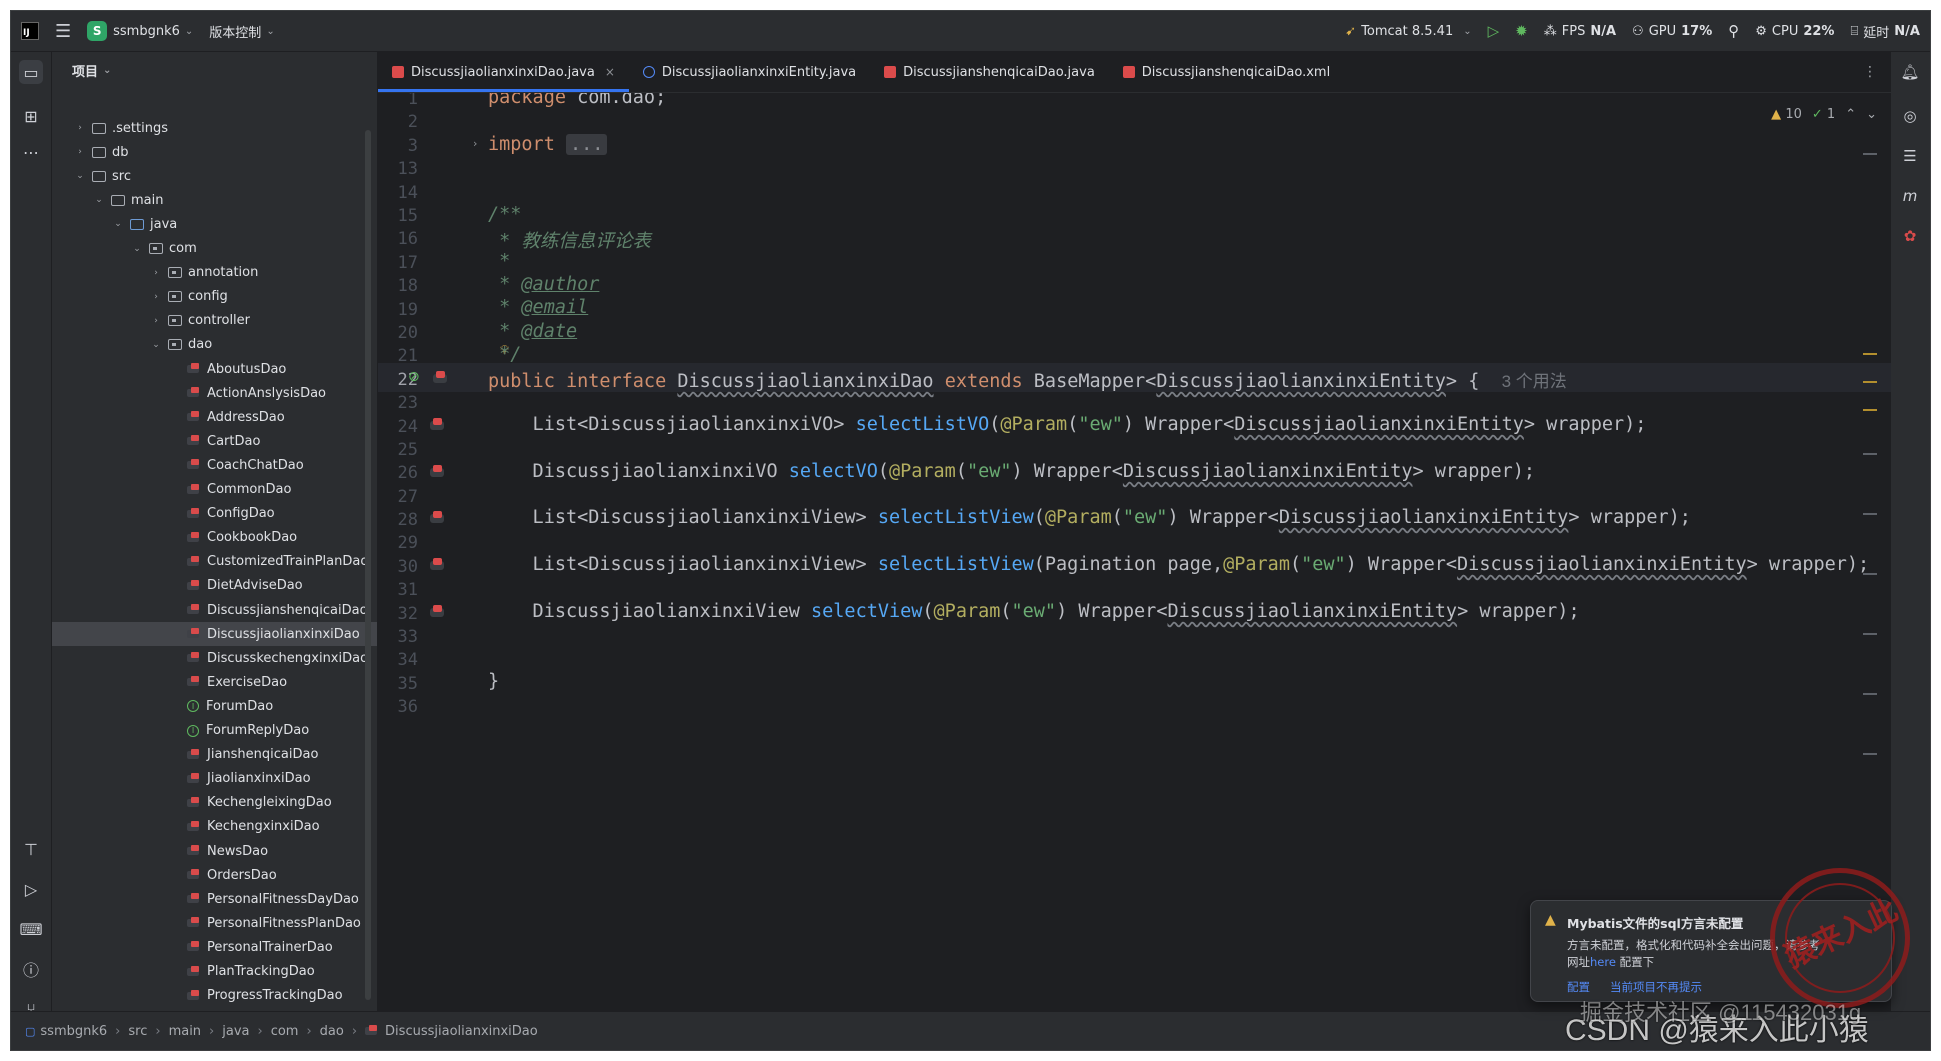  I want to click on project-switcher: S ssmbgnk6 ⌄, so click(140, 31).